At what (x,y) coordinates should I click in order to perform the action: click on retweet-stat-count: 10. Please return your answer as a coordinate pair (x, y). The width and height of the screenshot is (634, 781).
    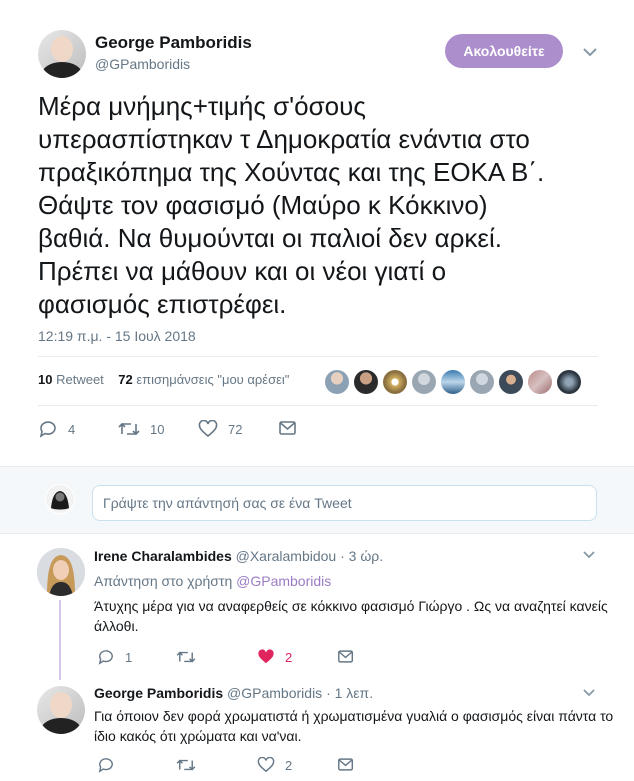
    Looking at the image, I should click on (45, 379).